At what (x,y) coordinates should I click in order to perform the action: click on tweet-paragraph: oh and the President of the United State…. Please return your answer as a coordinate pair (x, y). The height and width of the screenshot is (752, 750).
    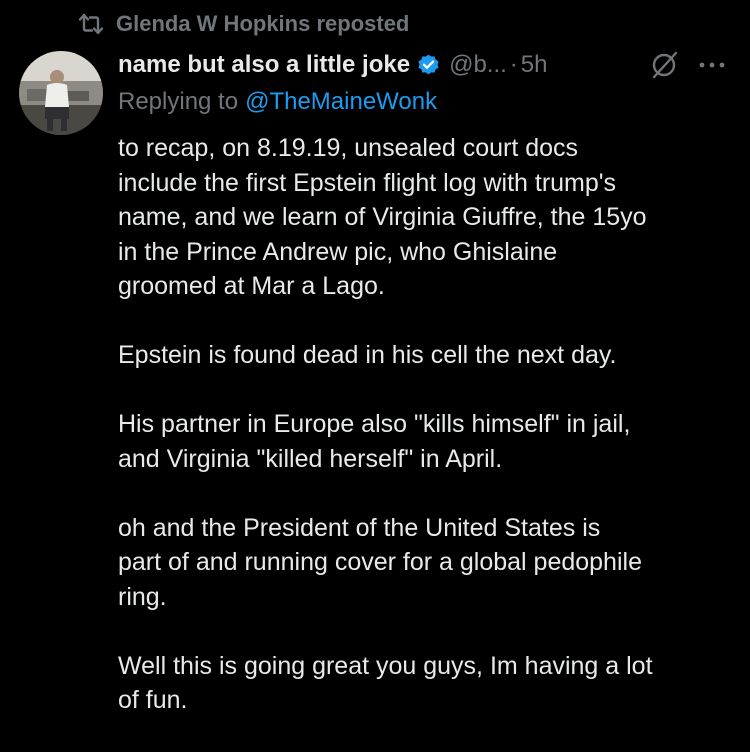
    Looking at the image, I should click on (380, 562).